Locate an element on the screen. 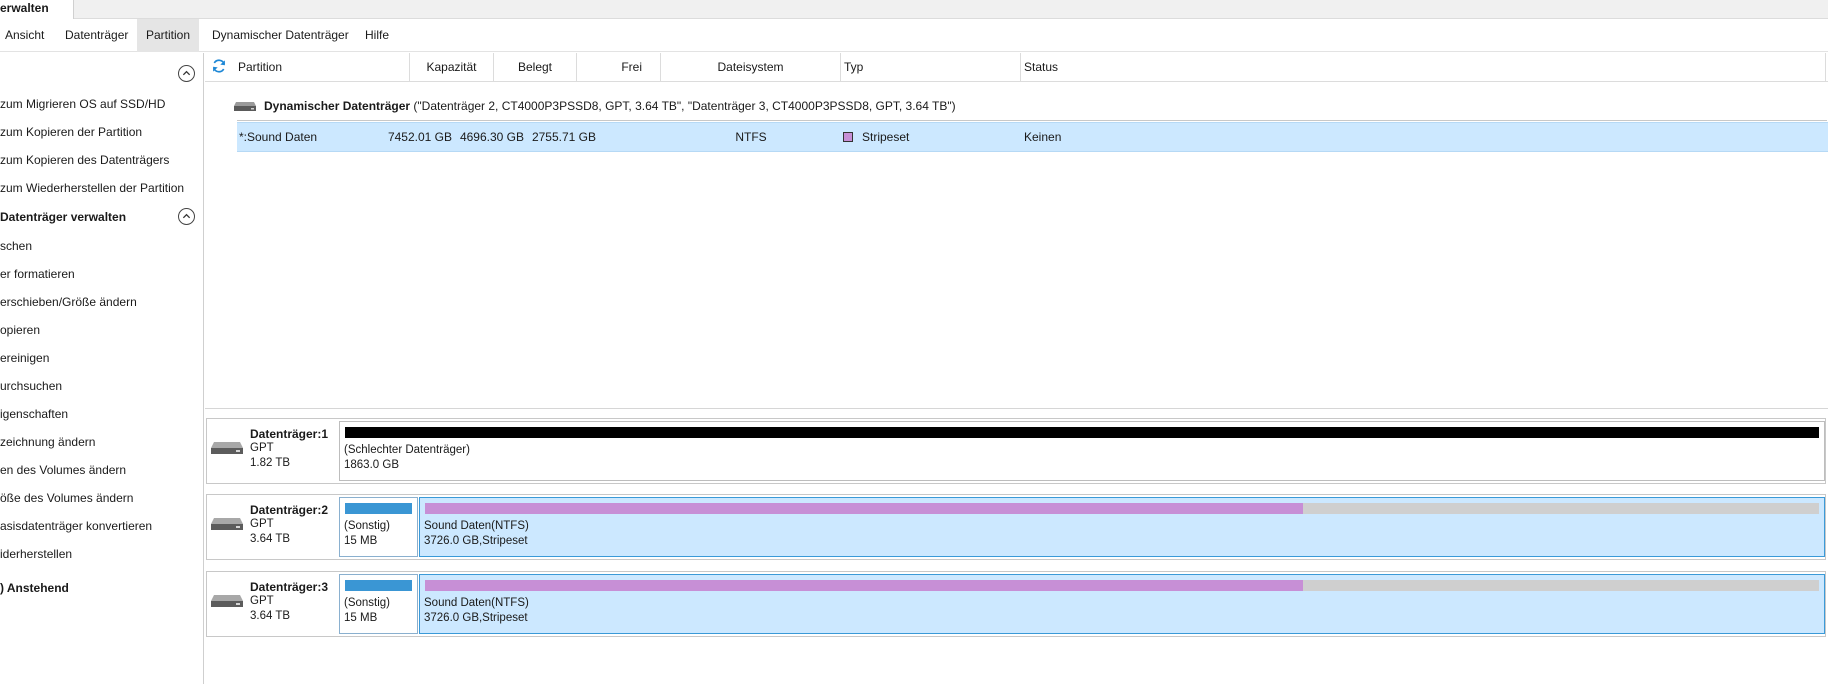 This screenshot has height=684, width=1828. cell-type: Stripeset is located at coordinates (876, 138).